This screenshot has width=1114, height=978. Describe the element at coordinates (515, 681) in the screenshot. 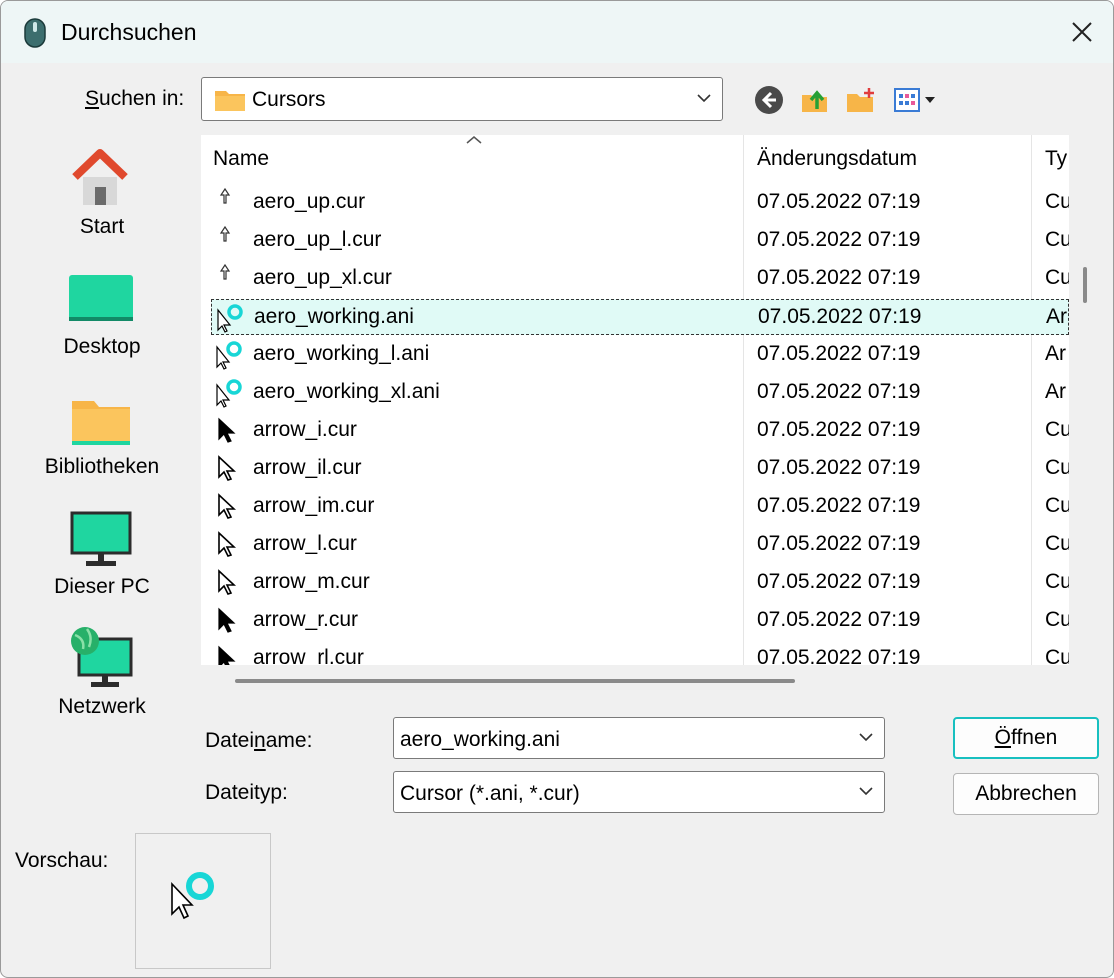

I see `horizontal-scrollbar` at that location.